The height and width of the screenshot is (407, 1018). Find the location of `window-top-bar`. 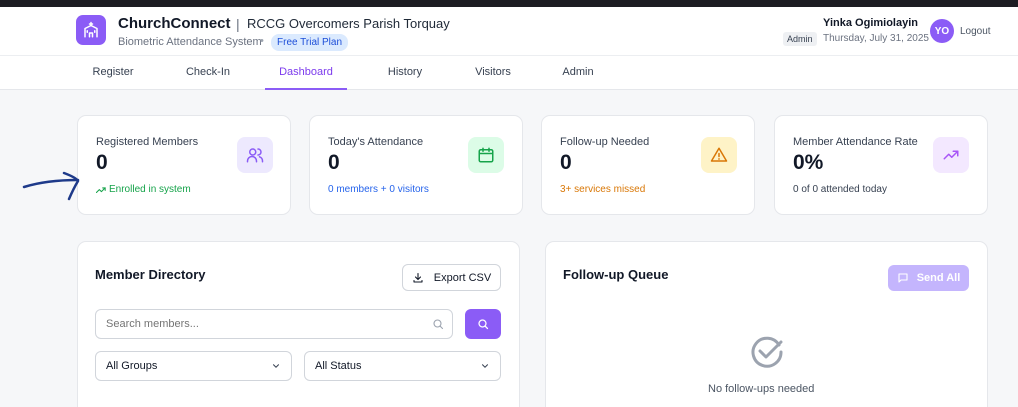

window-top-bar is located at coordinates (509, 3).